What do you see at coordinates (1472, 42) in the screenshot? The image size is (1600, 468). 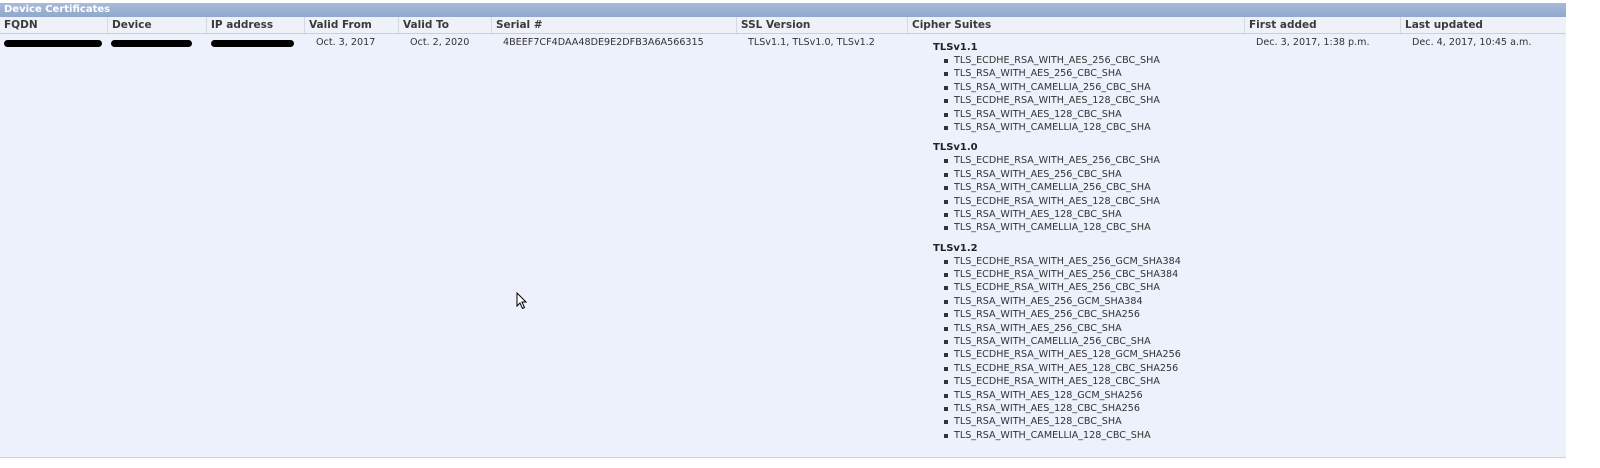 I see `last-updated-value: Dec. 4, 2017, 10:45 a.m.` at bounding box center [1472, 42].